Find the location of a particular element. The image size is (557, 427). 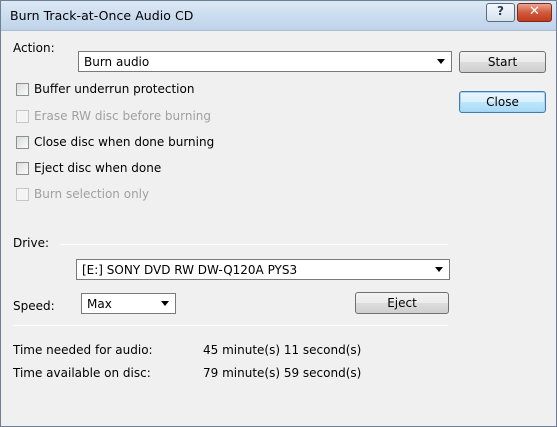

time-needed-value: 45 minute(s) 11 second(s) is located at coordinates (282, 350).